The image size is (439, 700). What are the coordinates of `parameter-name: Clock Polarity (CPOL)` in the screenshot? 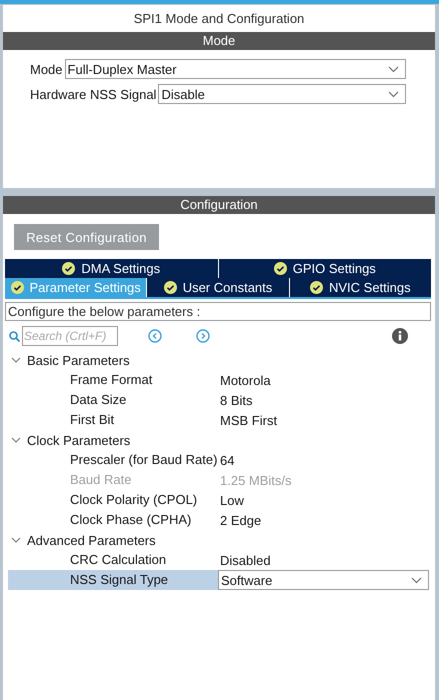 It's located at (113, 500).